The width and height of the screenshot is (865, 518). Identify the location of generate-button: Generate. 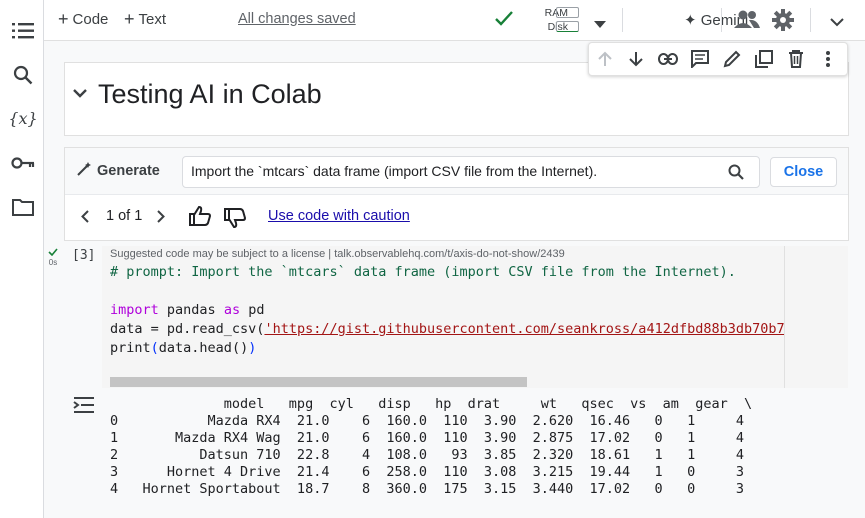
(118, 171).